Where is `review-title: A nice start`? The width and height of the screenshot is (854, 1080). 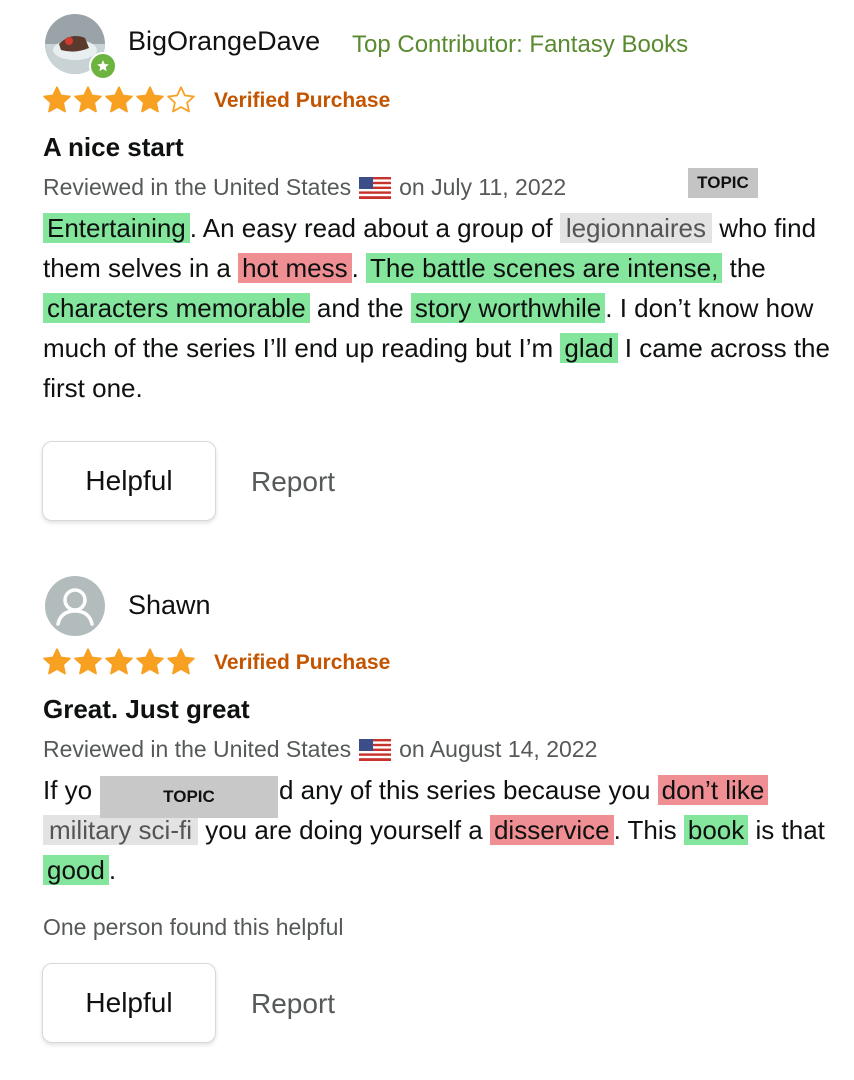 review-title: A nice start is located at coordinates (113, 147).